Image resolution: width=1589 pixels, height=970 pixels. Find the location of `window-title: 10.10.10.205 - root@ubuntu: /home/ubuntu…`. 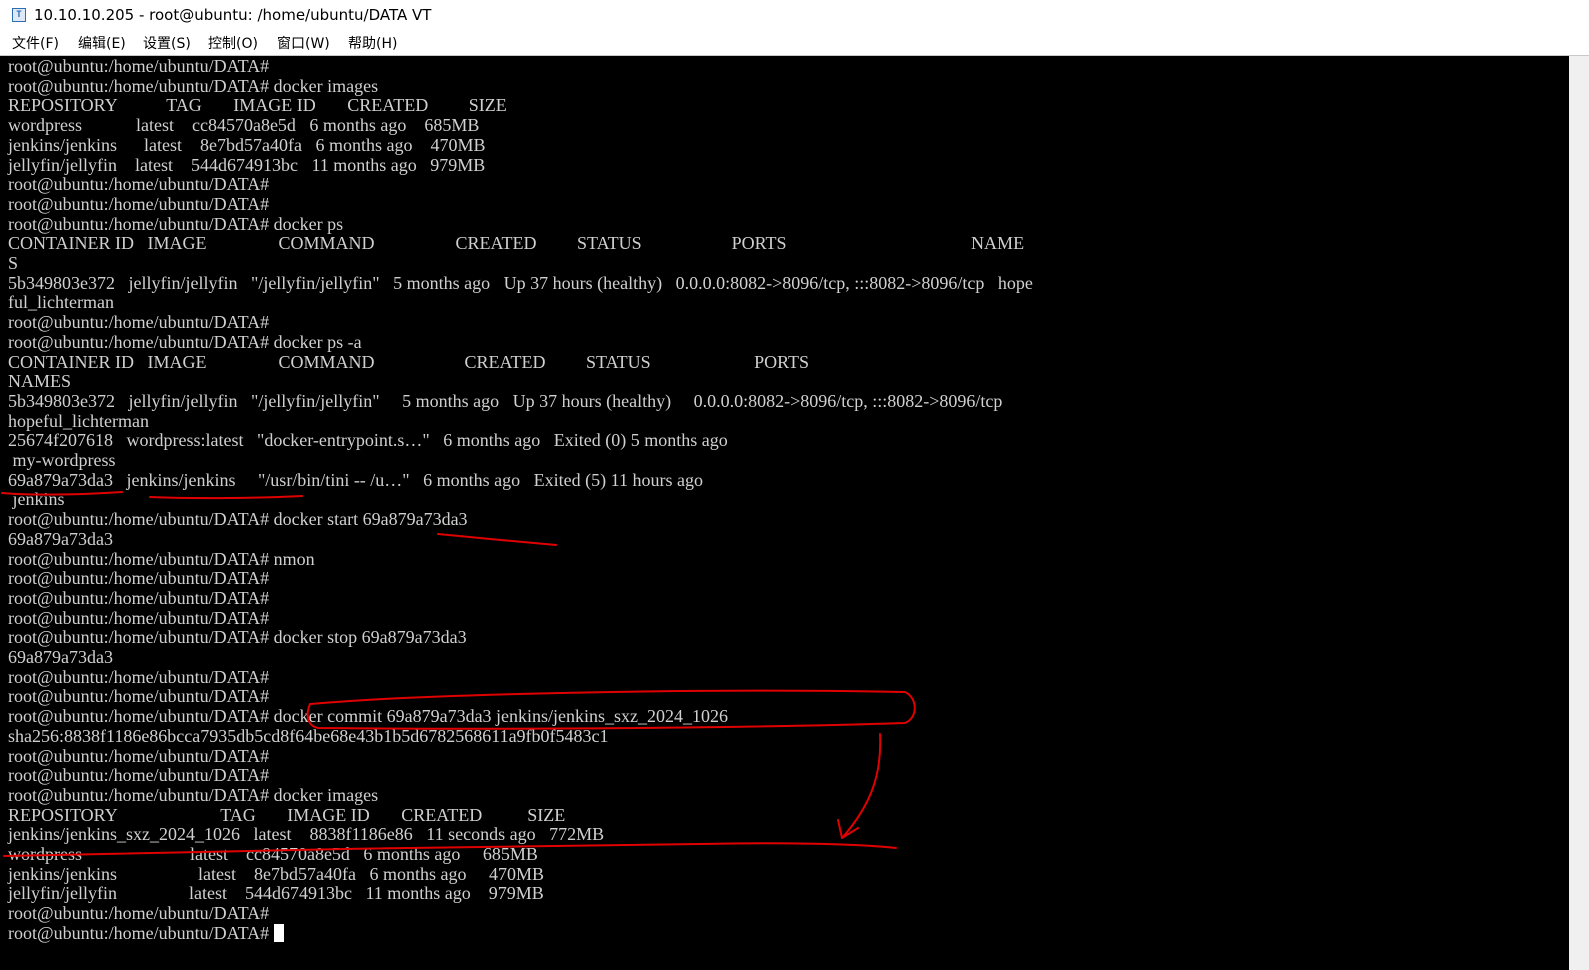

window-title: 10.10.10.205 - root@ubuntu: /home/ubuntu… is located at coordinates (233, 15).